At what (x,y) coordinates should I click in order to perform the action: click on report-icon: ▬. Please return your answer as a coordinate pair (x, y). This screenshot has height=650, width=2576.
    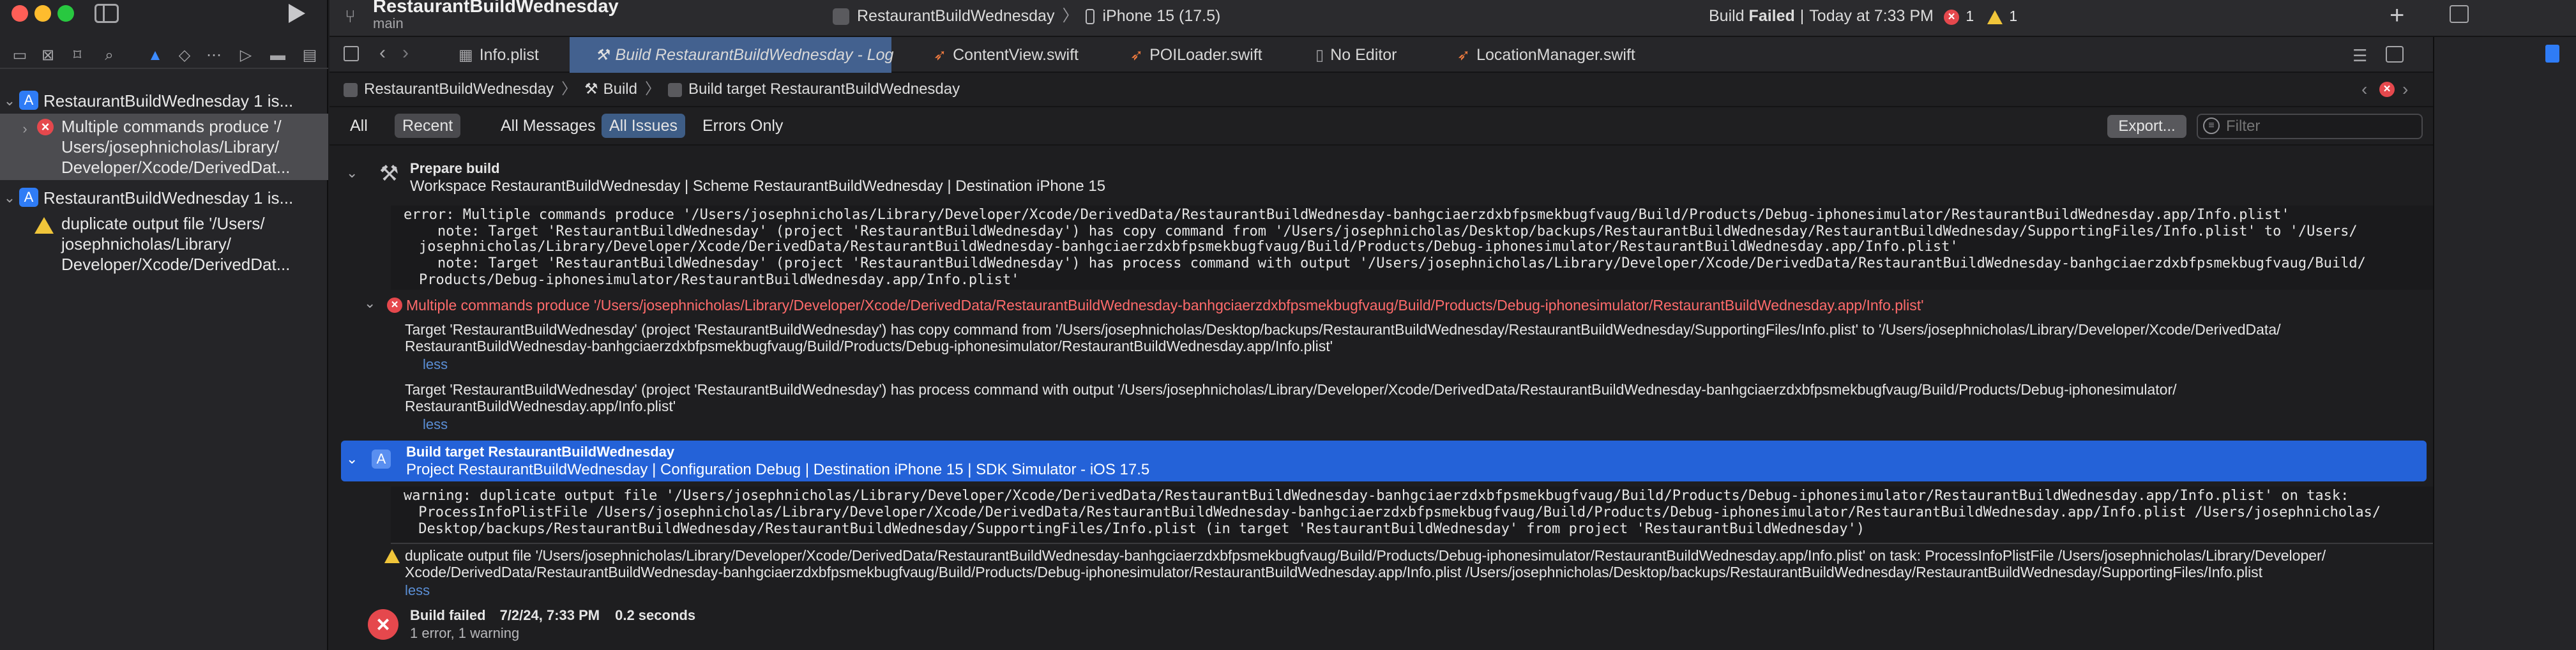
    Looking at the image, I should click on (278, 55).